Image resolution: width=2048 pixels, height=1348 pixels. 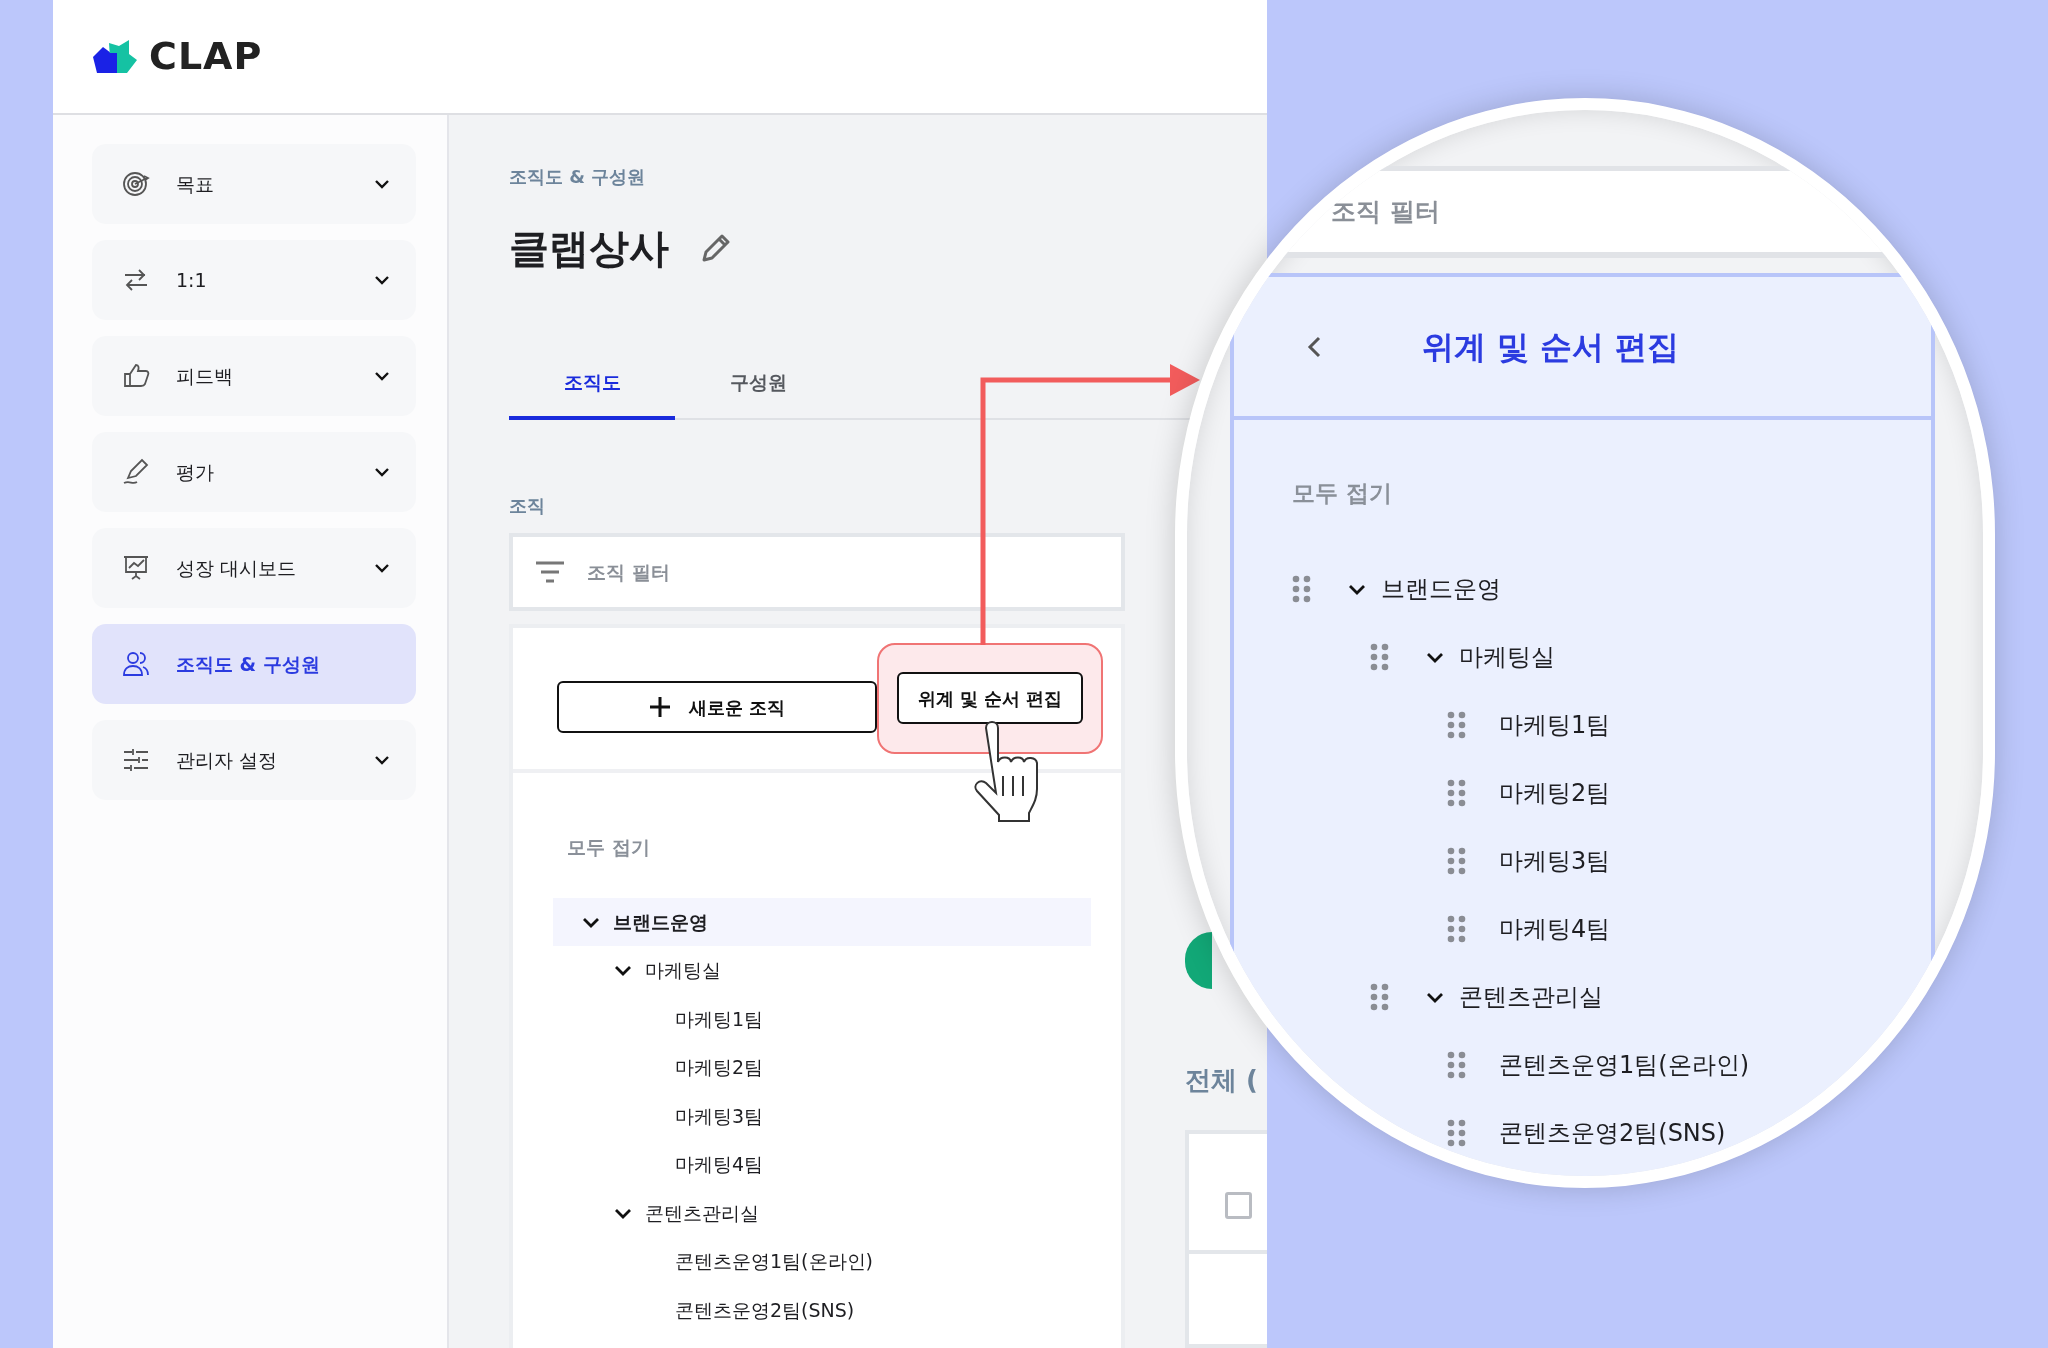 What do you see at coordinates (990, 698) in the screenshot?
I see `edit-hierarchy-button: 위계 및 순서 편집` at bounding box center [990, 698].